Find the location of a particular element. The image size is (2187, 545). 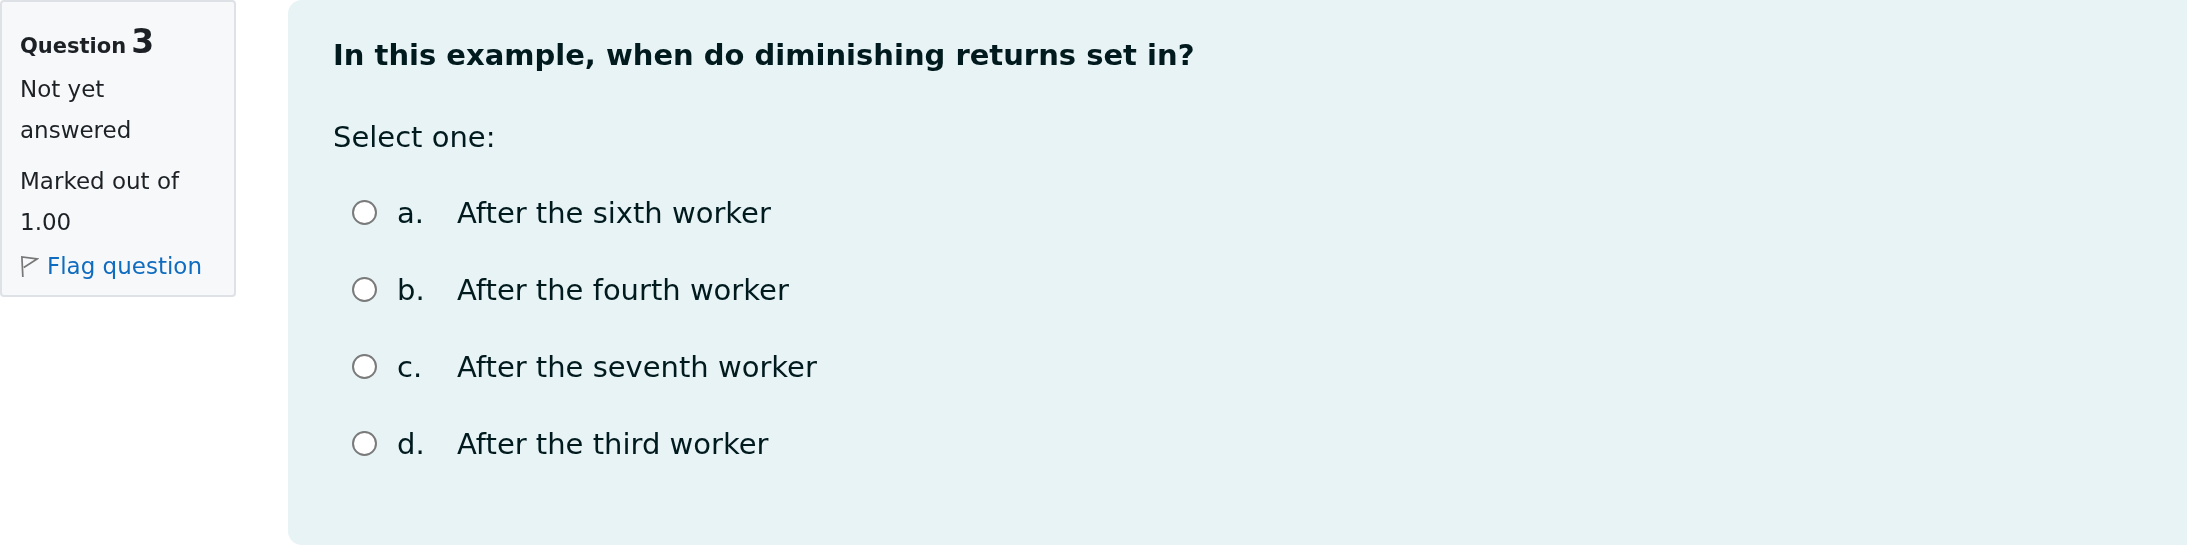

option-letter: d. is located at coordinates (411, 443).